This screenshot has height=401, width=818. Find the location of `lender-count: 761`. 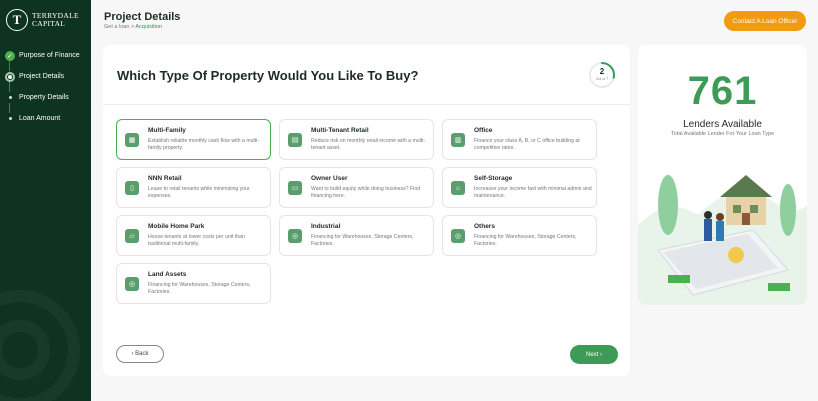

lender-count: 761 is located at coordinates (722, 91).